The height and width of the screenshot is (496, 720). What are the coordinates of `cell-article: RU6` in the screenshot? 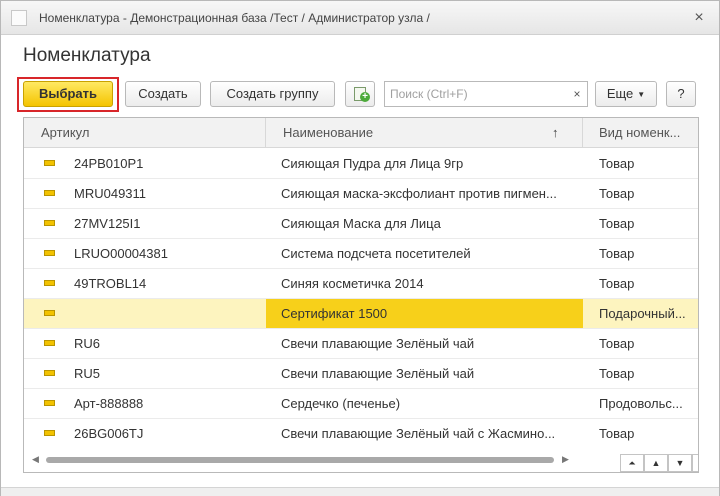 It's located at (87, 343).